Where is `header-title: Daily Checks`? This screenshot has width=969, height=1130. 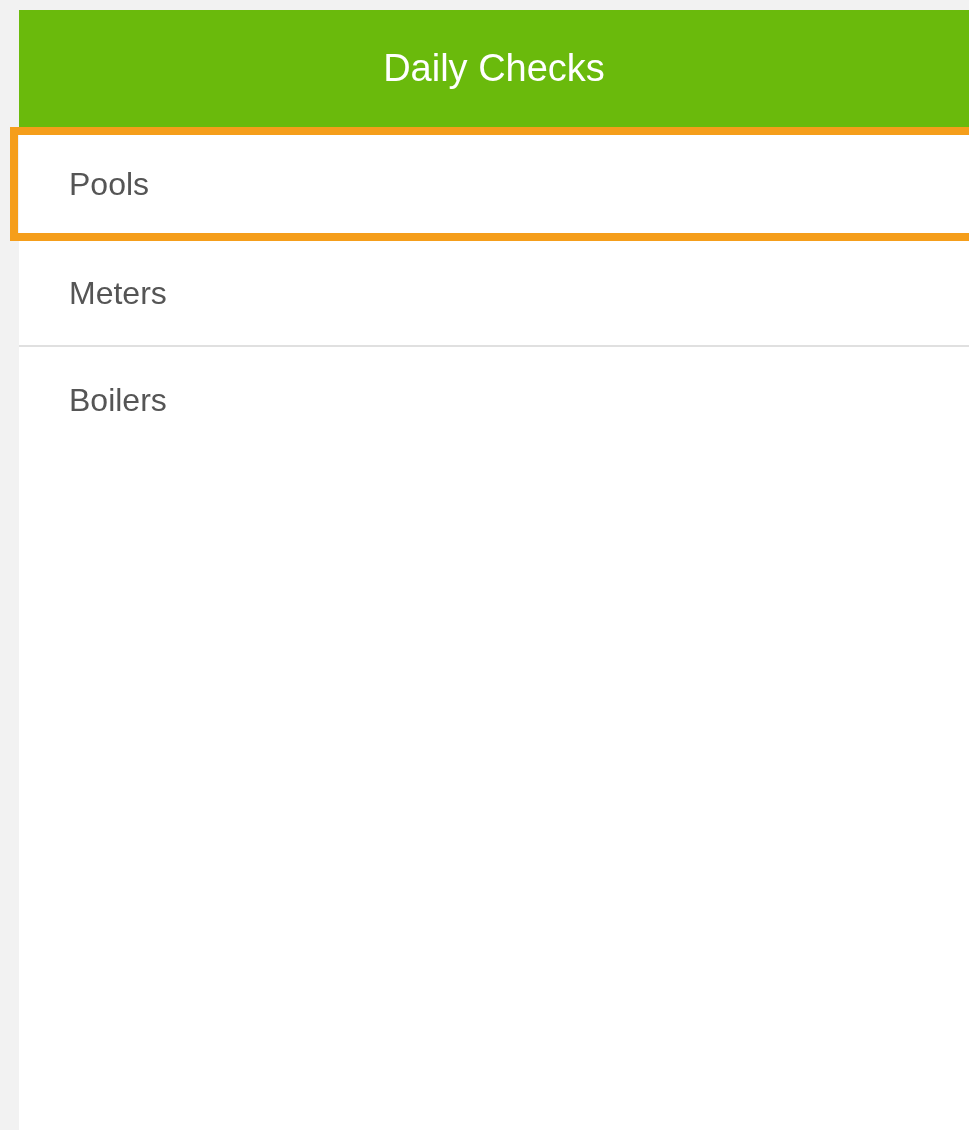
header-title: Daily Checks is located at coordinates (494, 68).